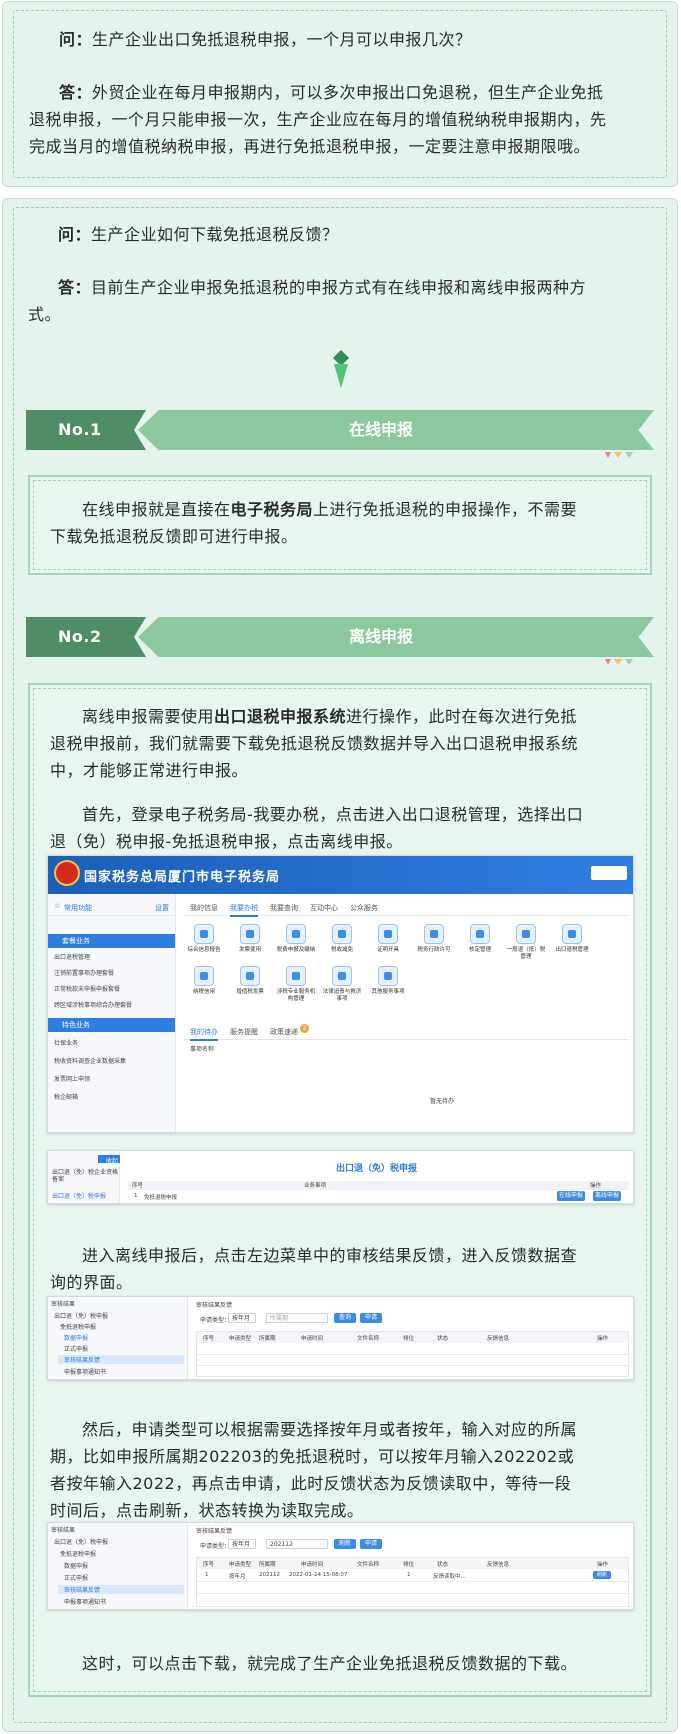 The image size is (681, 1734). I want to click on cell-rank: 1, so click(409, 1575).